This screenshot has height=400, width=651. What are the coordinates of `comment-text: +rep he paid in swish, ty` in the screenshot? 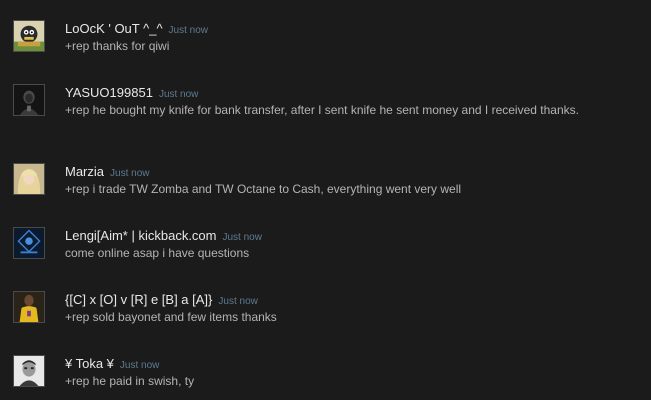 It's located at (130, 381).